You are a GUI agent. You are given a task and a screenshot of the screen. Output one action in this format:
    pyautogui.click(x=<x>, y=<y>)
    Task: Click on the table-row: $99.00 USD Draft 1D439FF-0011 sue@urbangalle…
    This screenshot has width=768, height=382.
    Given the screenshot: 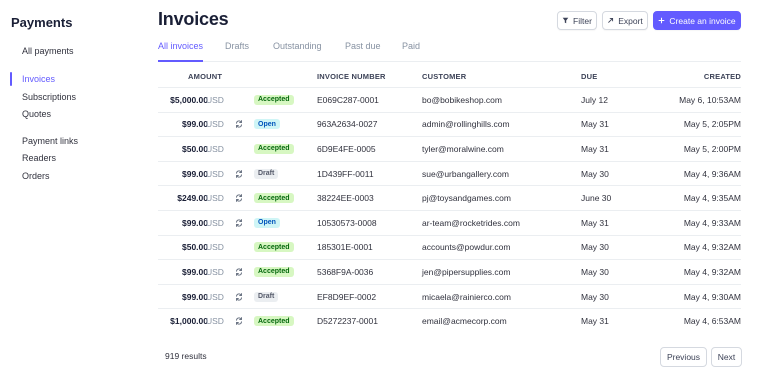 What is the action you would take?
    pyautogui.click(x=449, y=173)
    